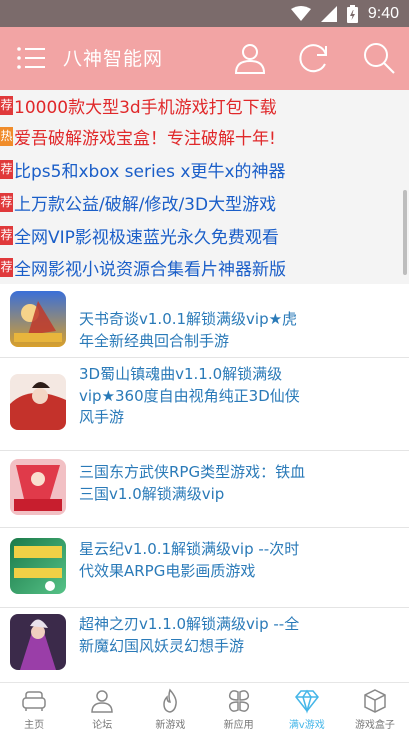  I want to click on flame-icon, so click(170, 700).